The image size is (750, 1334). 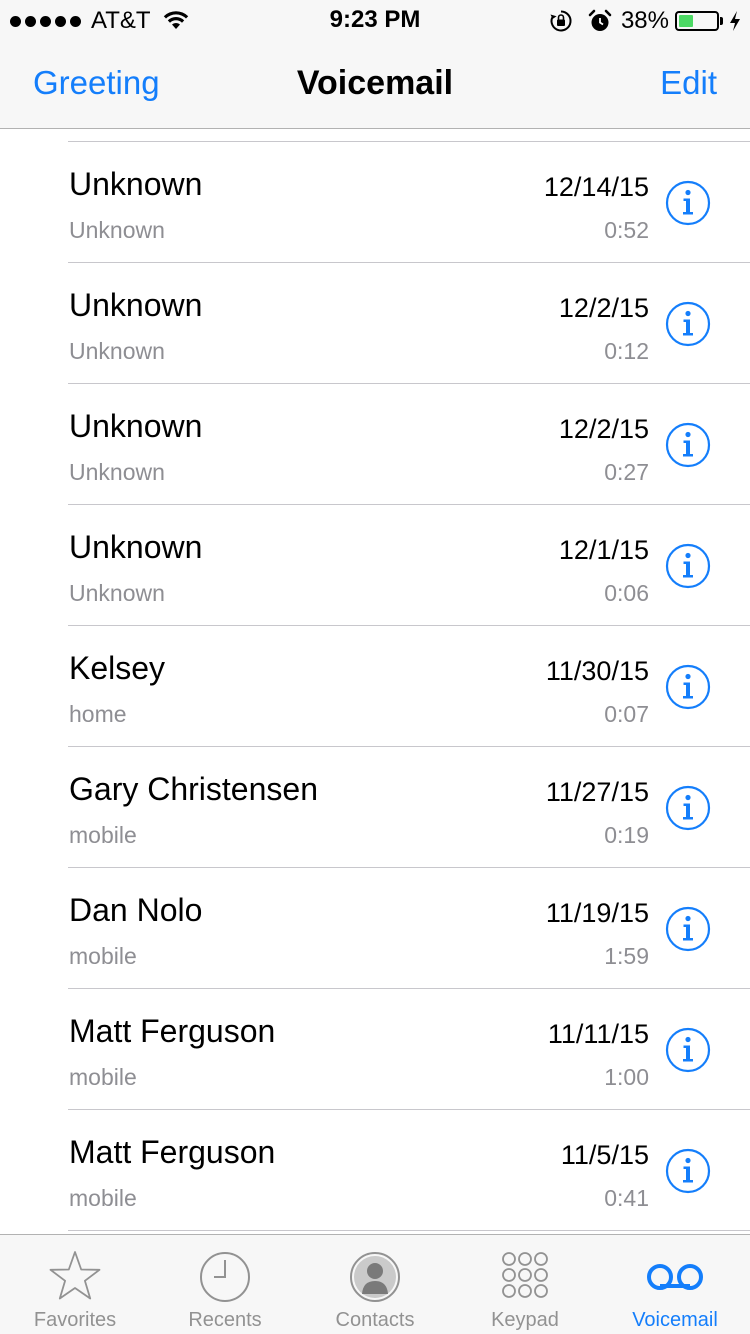 I want to click on tab-recents: Recents, so click(x=225, y=1284).